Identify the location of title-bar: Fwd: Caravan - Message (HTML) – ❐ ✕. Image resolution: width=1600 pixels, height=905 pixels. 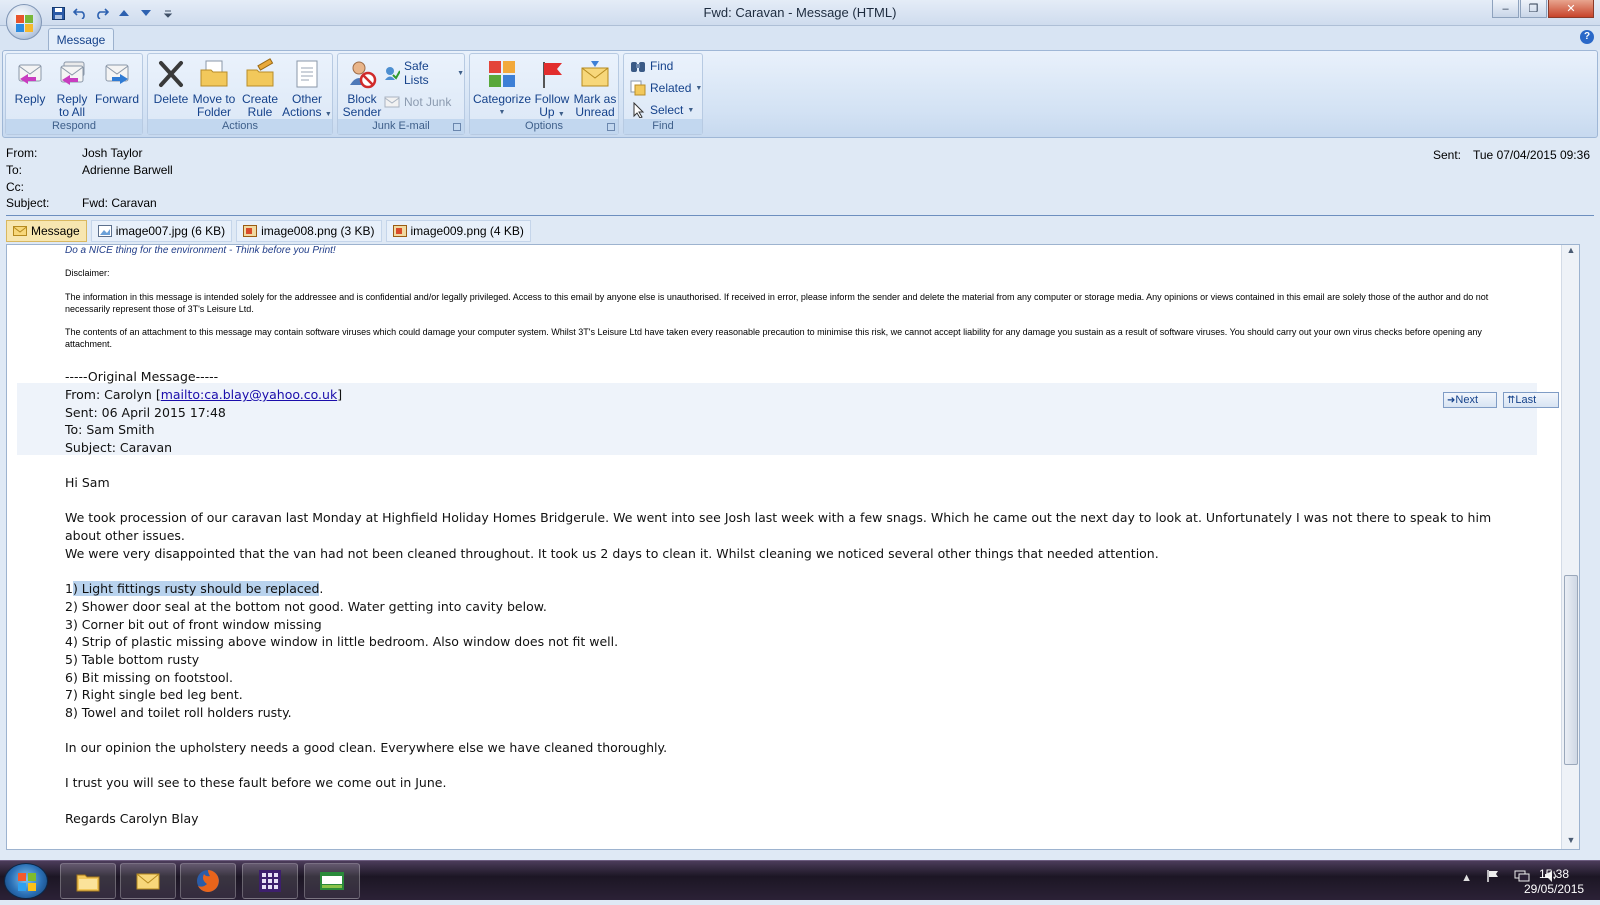
(800, 20).